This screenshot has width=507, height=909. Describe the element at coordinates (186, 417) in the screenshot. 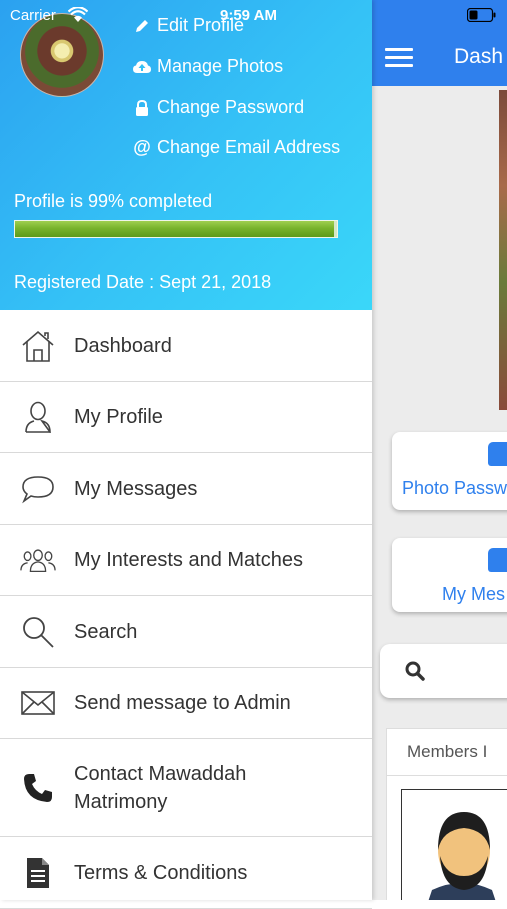

I see `menu-item-my-profile: My Profile` at that location.